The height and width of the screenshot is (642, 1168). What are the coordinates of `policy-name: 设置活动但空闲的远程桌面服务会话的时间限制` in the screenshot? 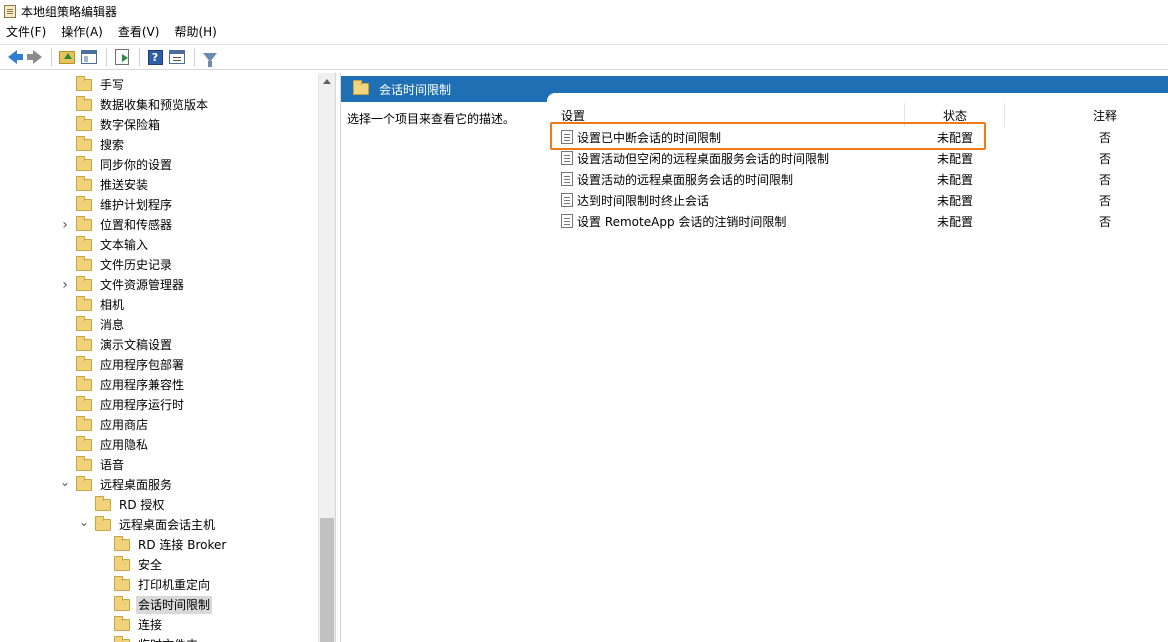 It's located at (703, 159).